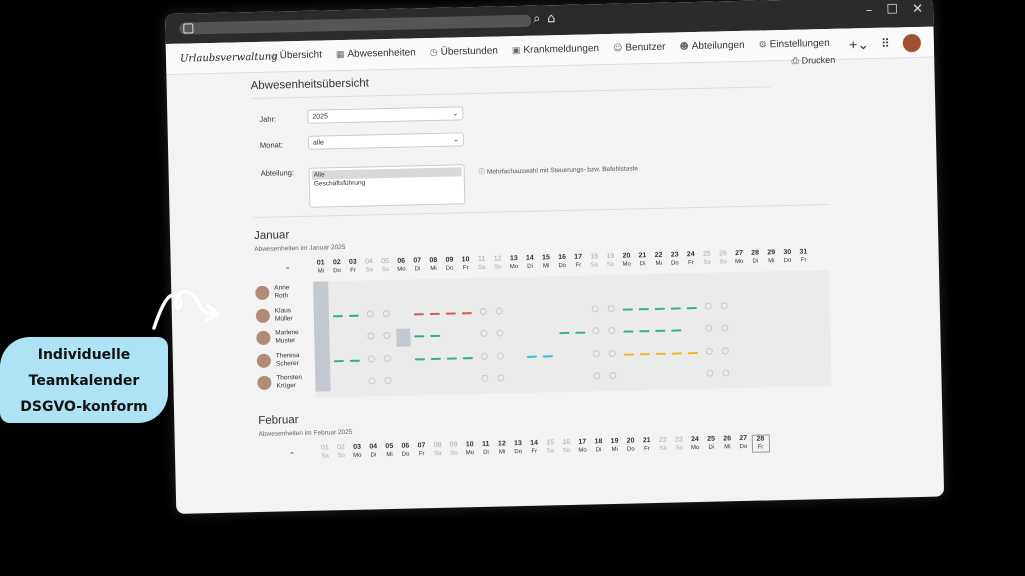 The height and width of the screenshot is (576, 1025). Describe the element at coordinates (286, 386) in the screenshot. I see `last-name: Krüger` at that location.